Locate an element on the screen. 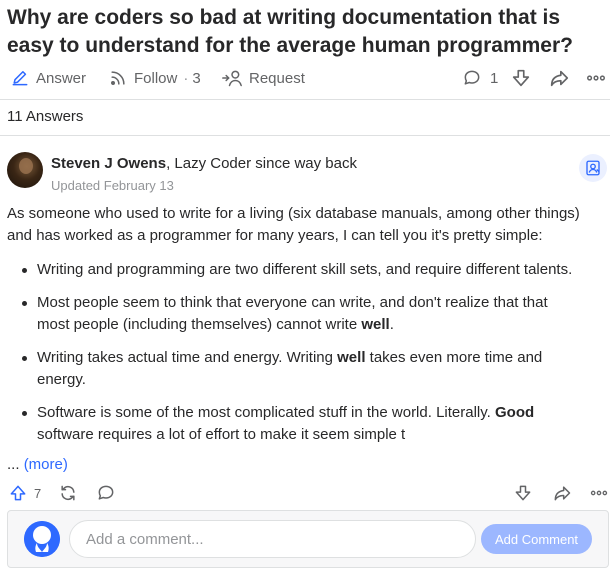 The image size is (615, 574). follow-button-label: Follow is located at coordinates (156, 78).